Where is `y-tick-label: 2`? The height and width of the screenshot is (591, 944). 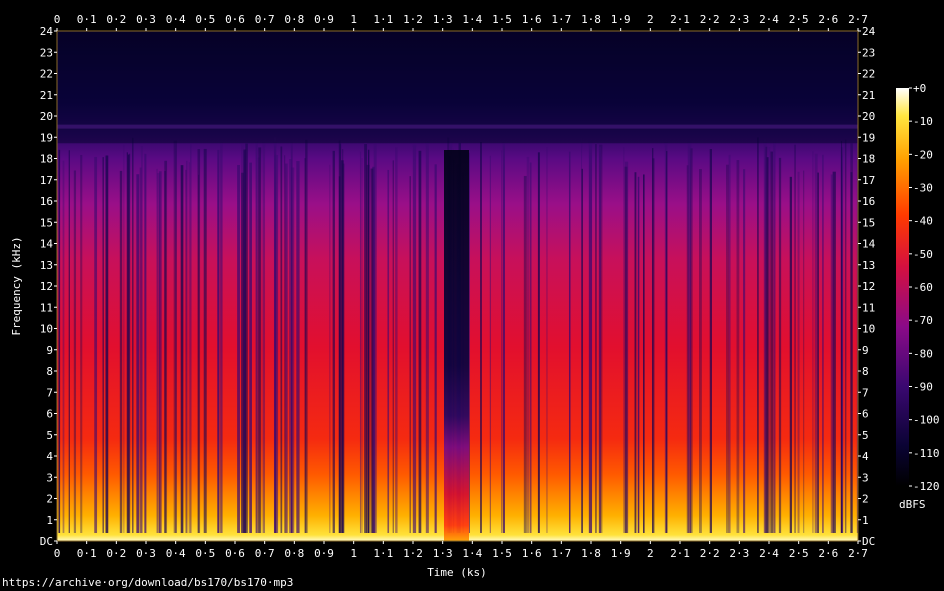 y-tick-label: 2 is located at coordinates (865, 499).